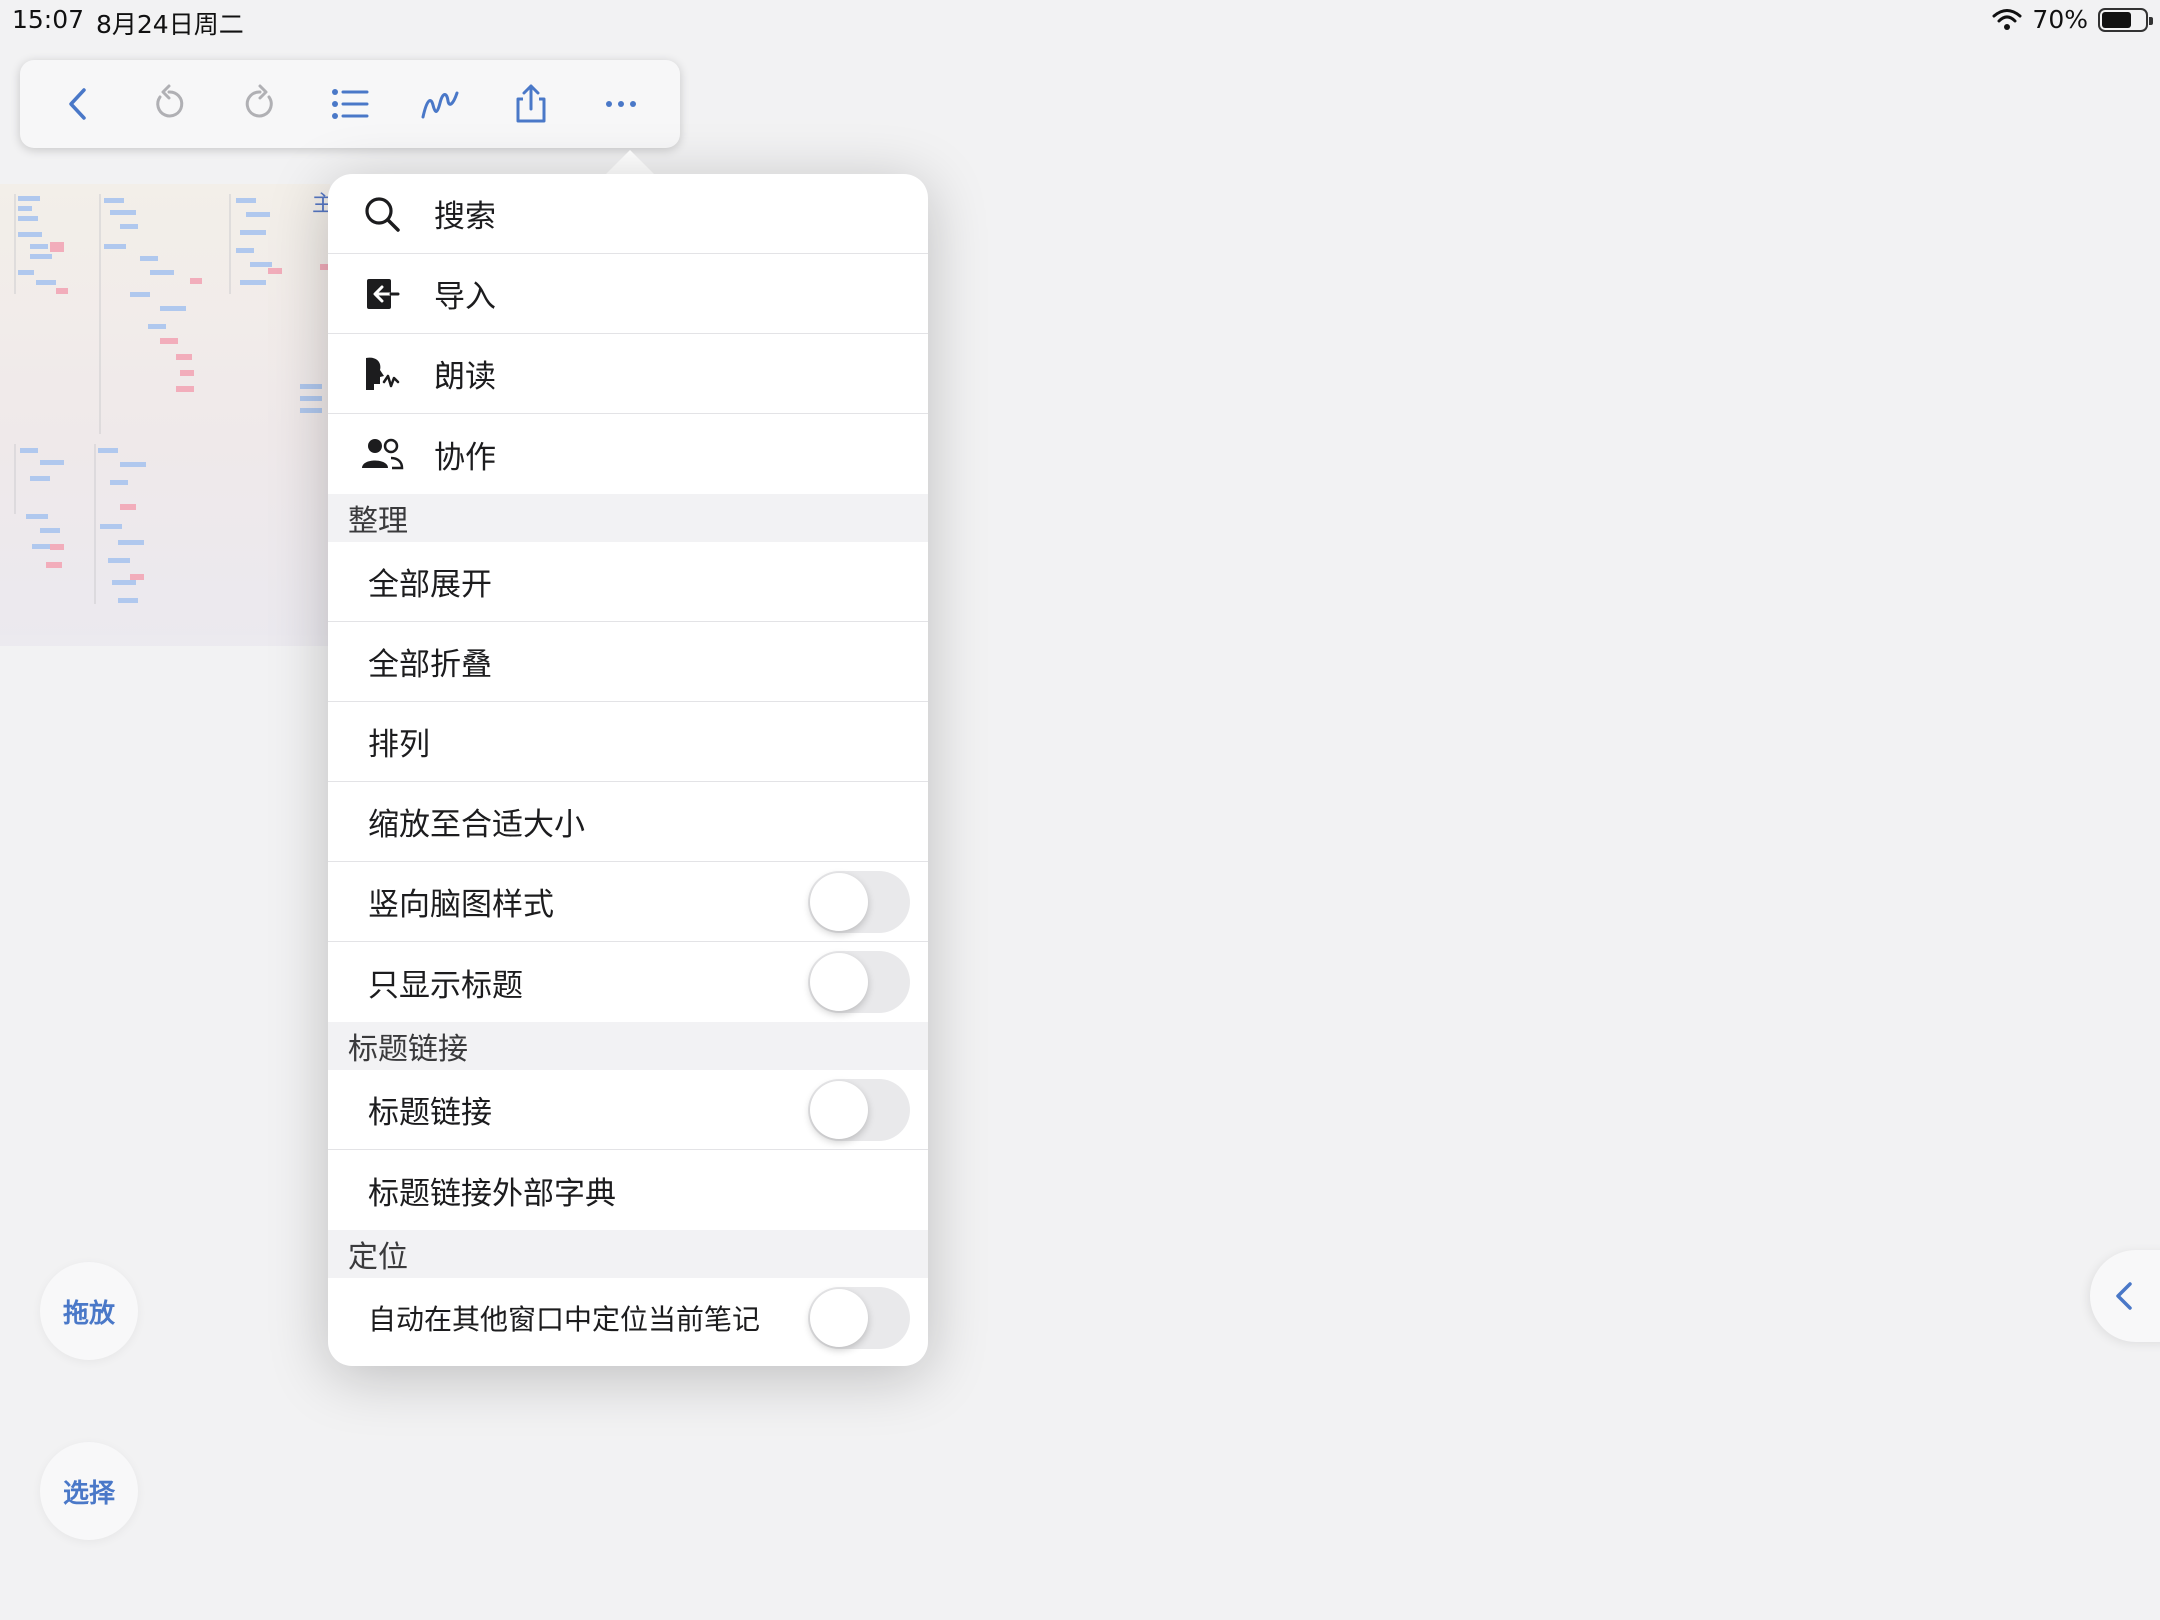  I want to click on more-icon, so click(620, 104).